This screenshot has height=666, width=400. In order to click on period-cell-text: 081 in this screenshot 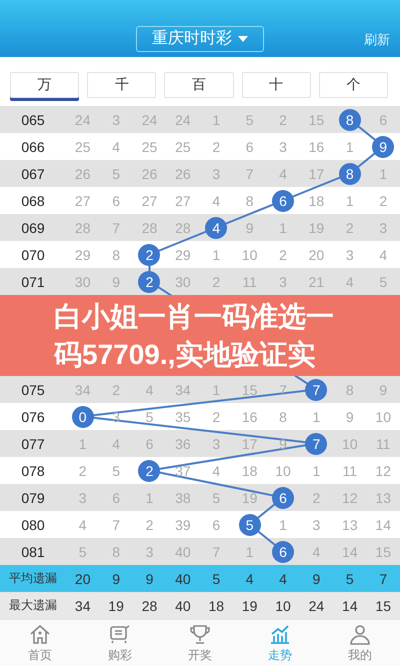, I will do `click(33, 552)`.